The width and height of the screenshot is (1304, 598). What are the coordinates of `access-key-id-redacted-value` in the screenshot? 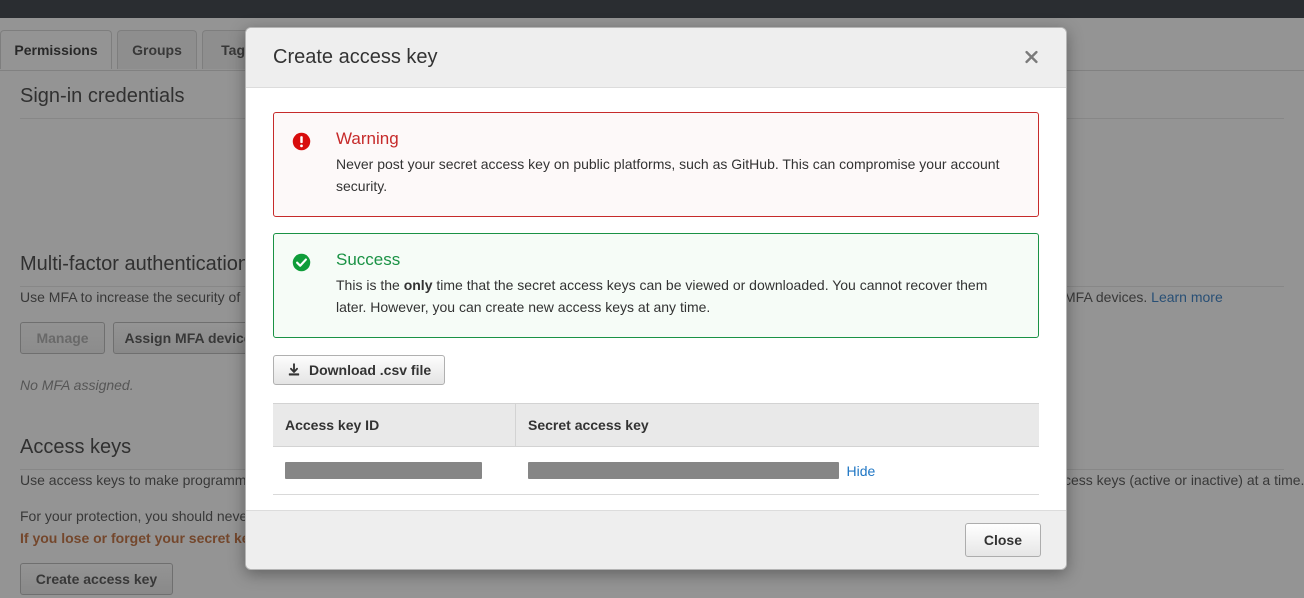 It's located at (383, 471).